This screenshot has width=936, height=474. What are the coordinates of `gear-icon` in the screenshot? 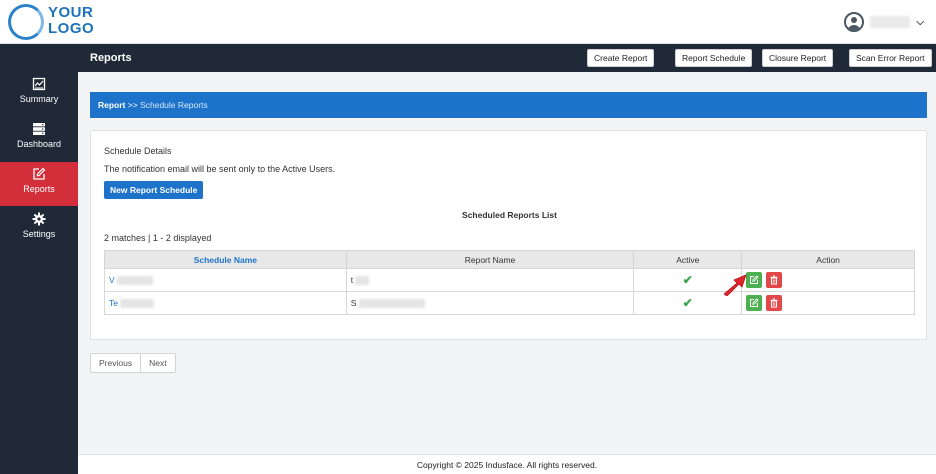 It's located at (39, 219).